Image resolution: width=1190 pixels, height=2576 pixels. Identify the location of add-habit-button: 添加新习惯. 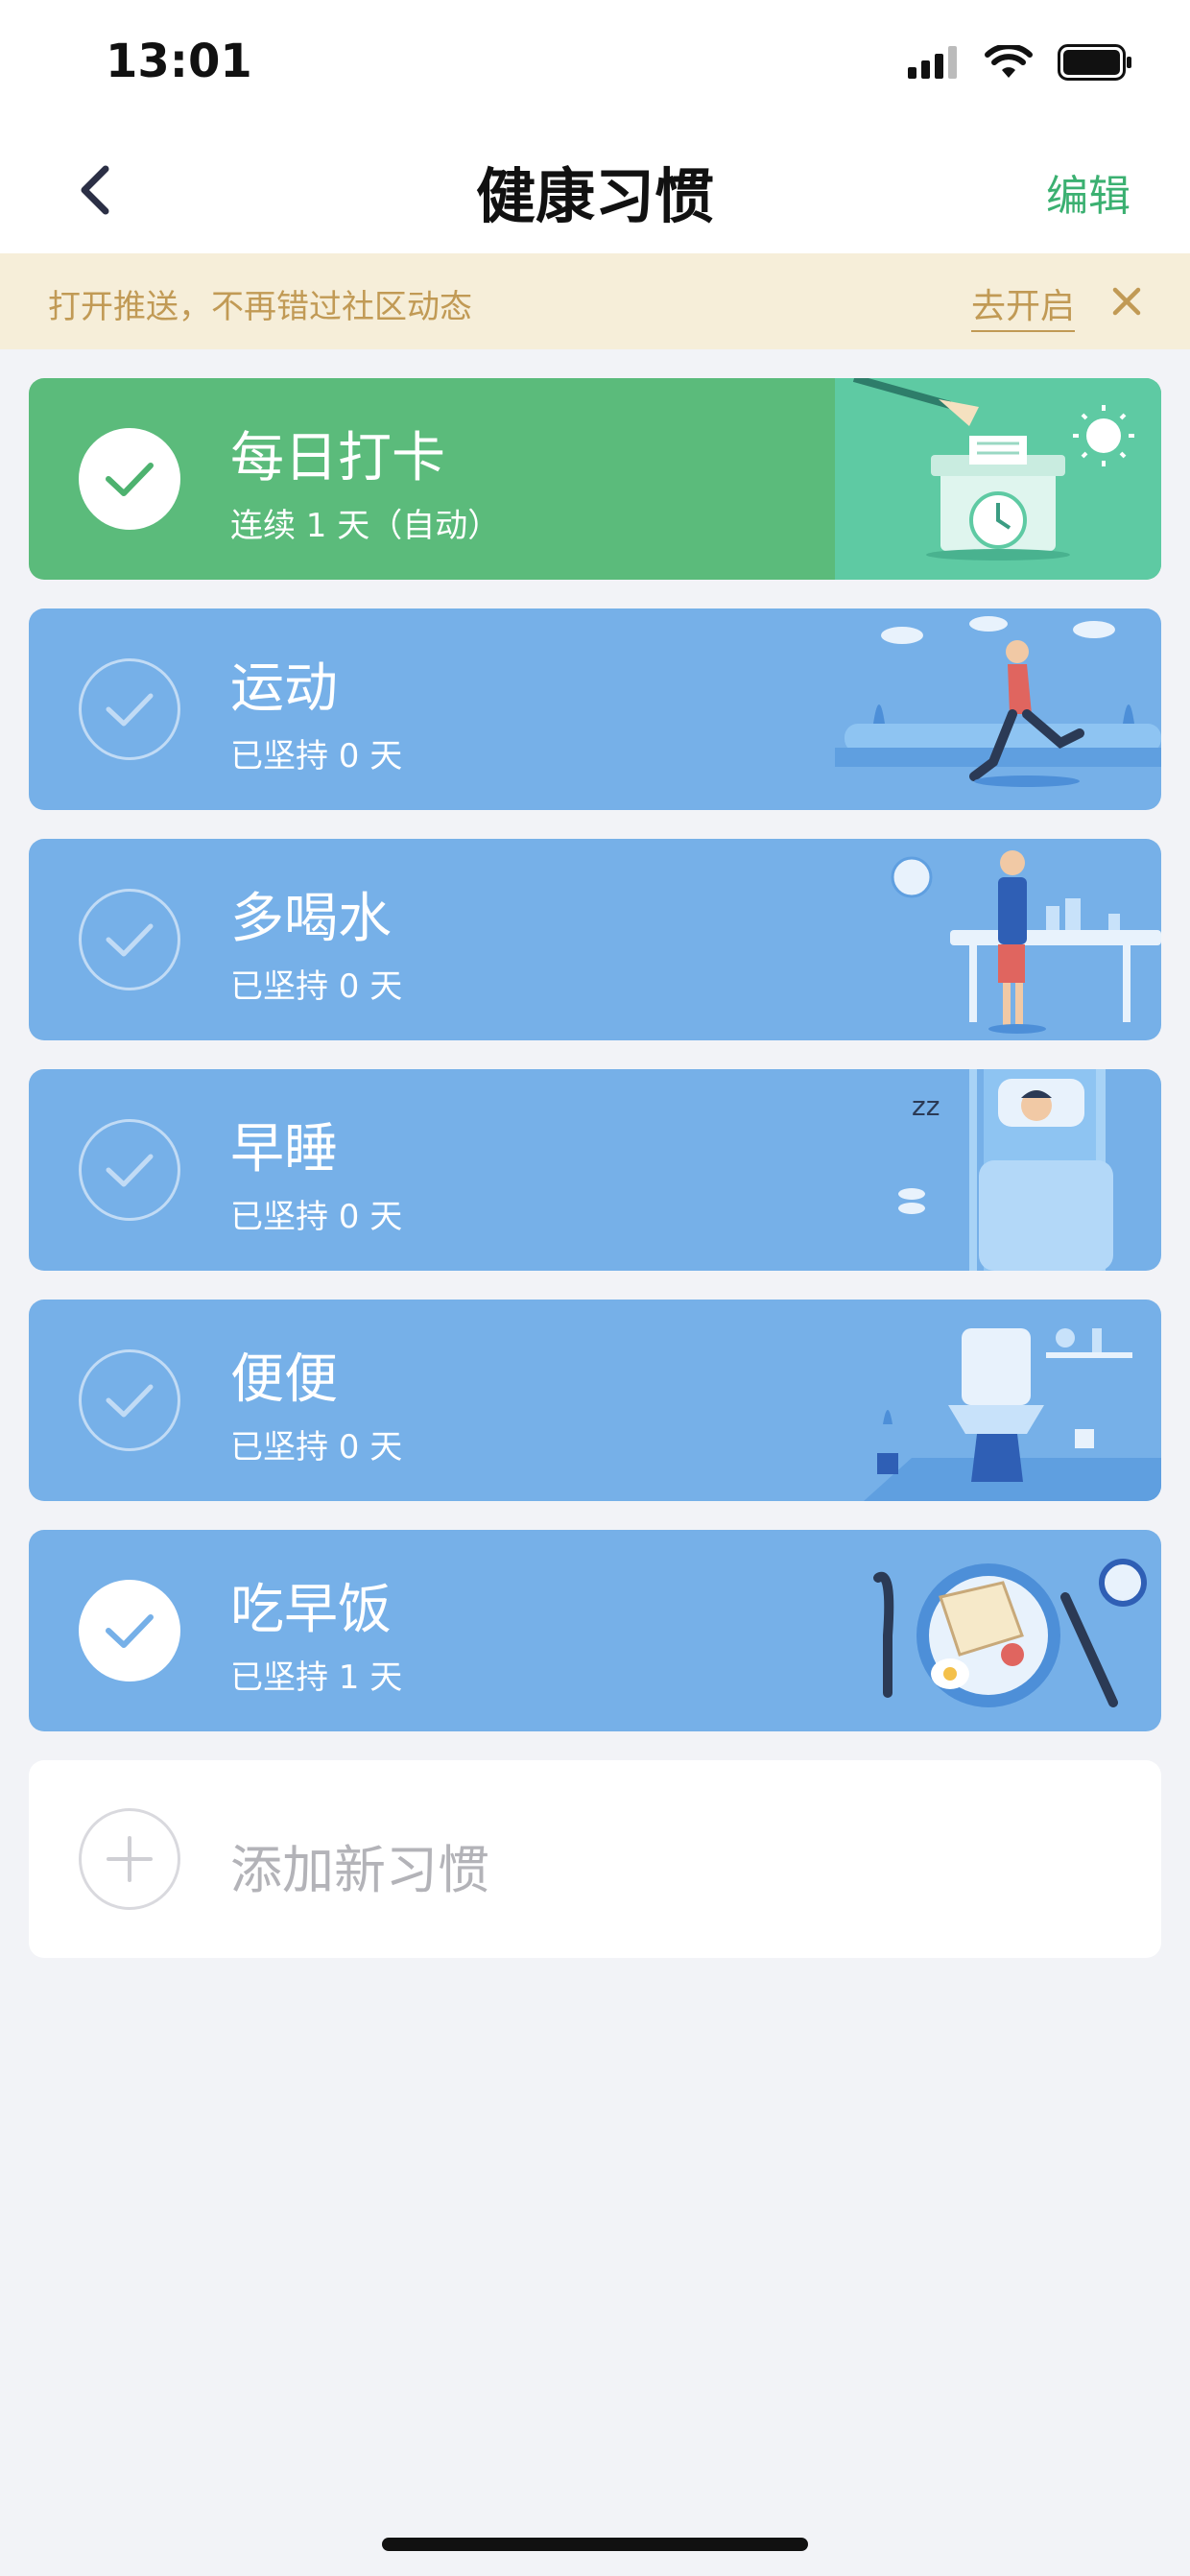
(595, 1859).